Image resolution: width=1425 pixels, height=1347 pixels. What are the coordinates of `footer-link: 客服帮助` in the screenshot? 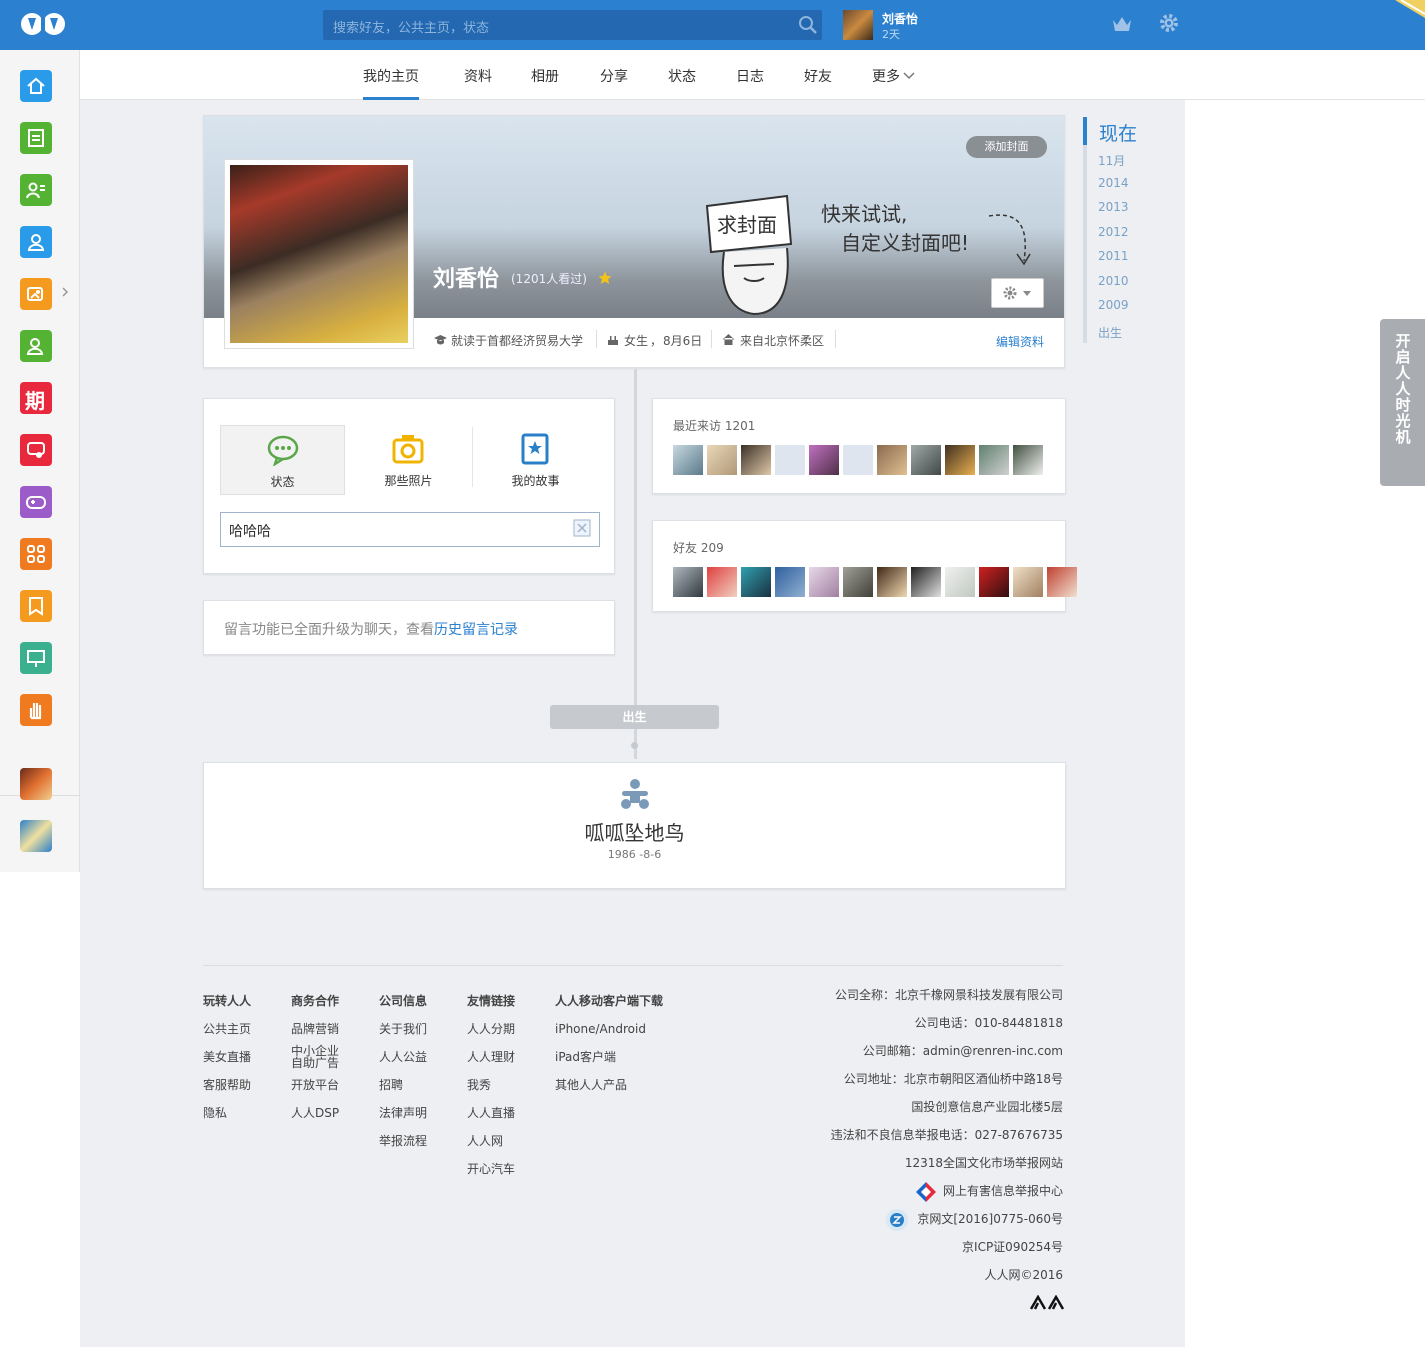 It's located at (227, 1085).